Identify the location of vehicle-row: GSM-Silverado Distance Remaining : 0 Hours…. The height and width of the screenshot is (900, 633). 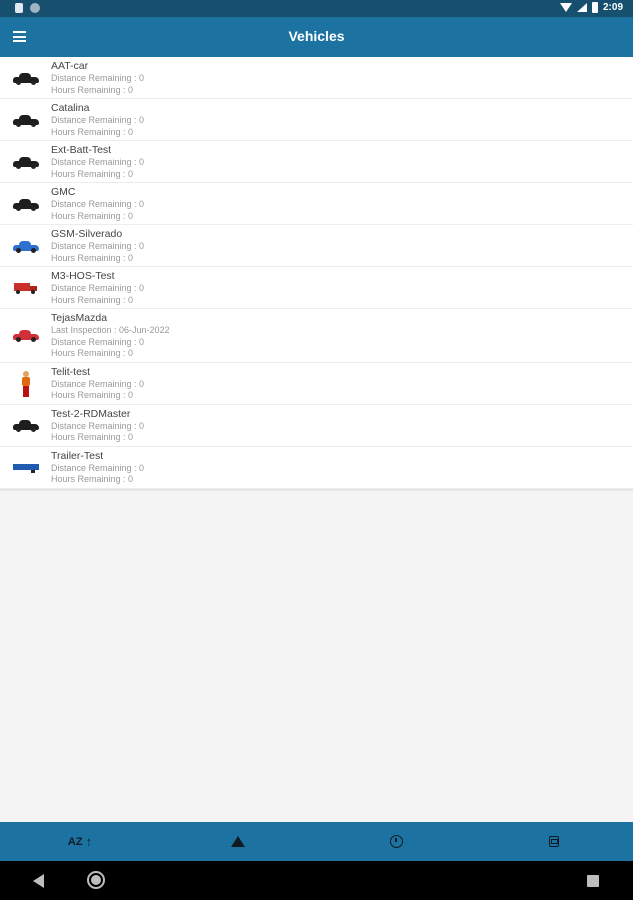
(316, 246).